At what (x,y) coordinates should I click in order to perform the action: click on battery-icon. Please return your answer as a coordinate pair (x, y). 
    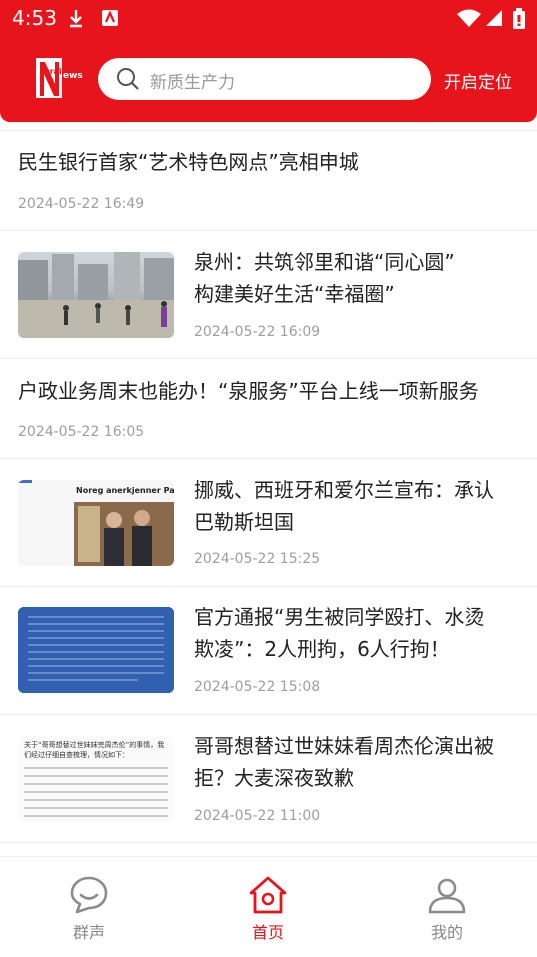
    Looking at the image, I should click on (519, 18).